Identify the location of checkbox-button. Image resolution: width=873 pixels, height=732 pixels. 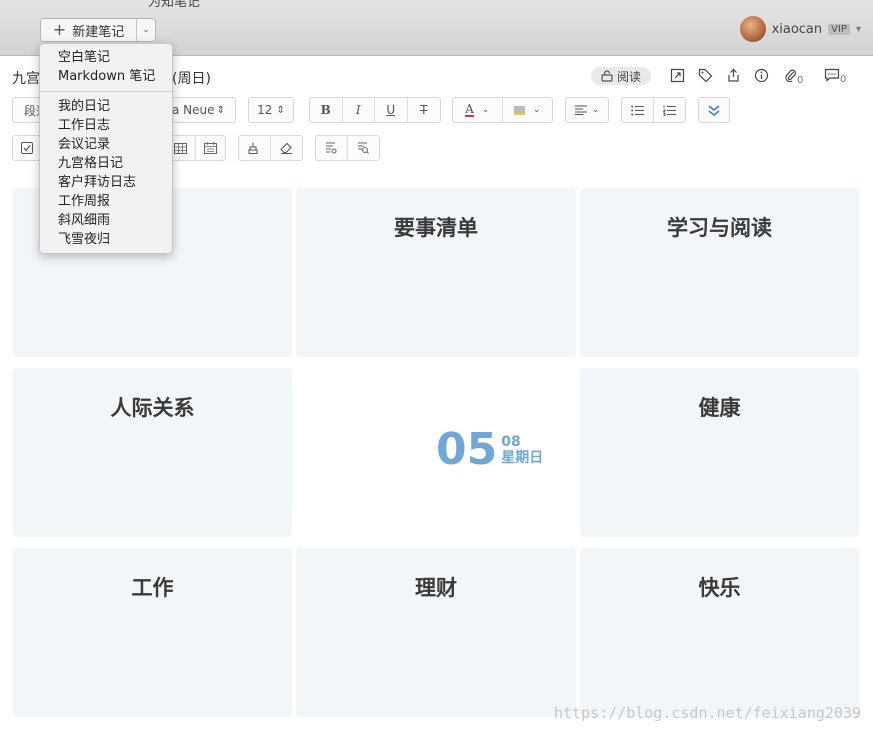
(27, 148).